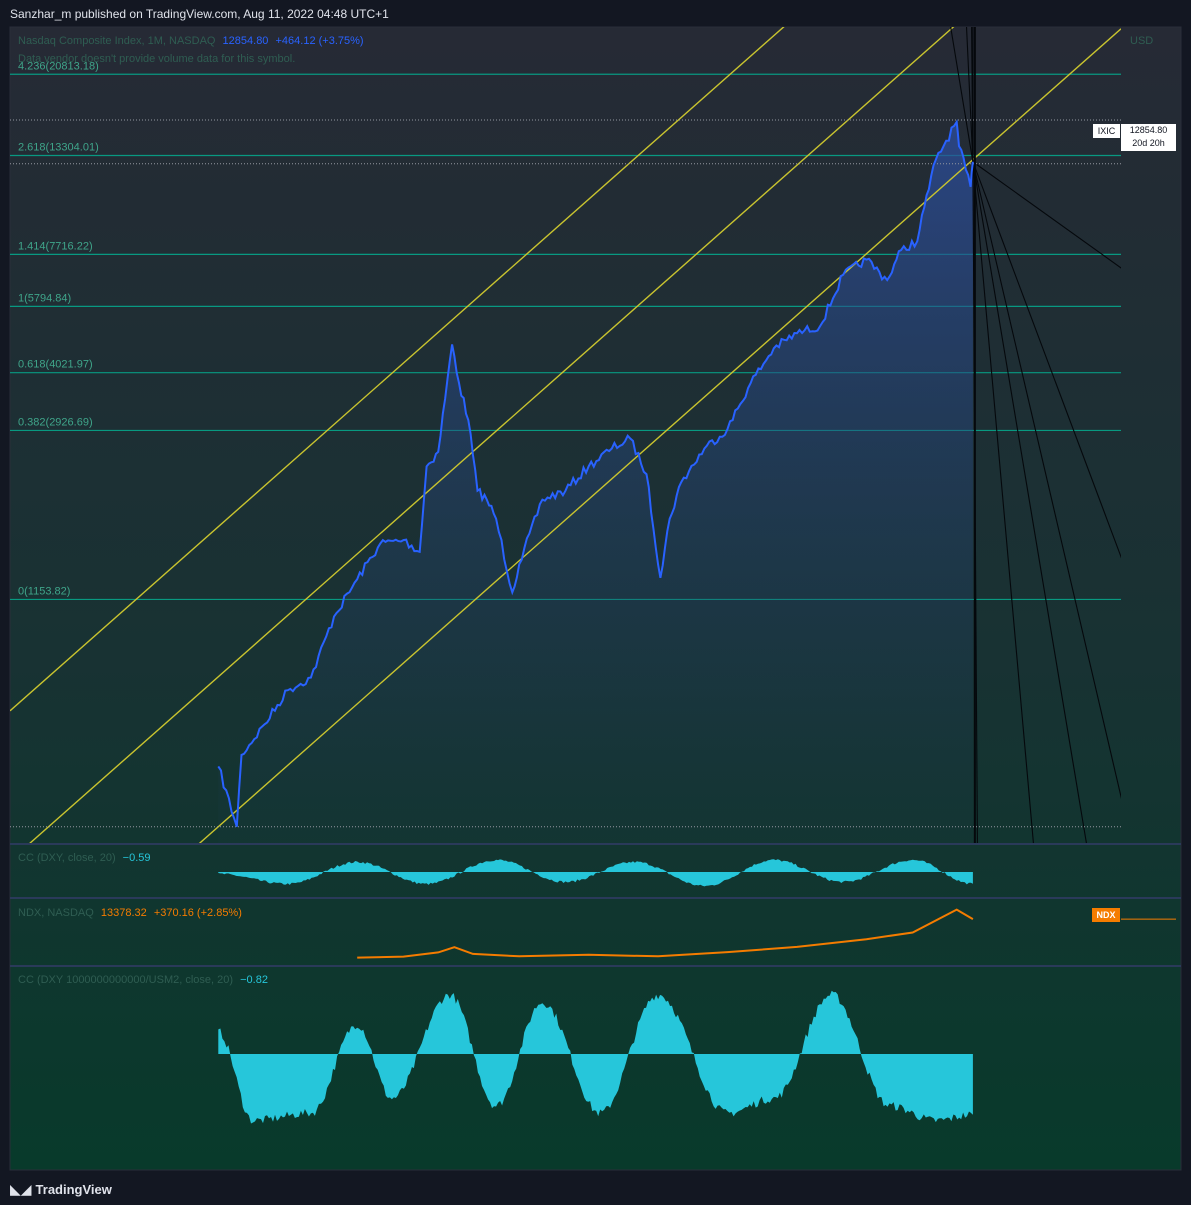 Image resolution: width=1191 pixels, height=1205 pixels. Describe the element at coordinates (44, 298) in the screenshot. I see `fib-level-label: 1(5794.84)` at that location.